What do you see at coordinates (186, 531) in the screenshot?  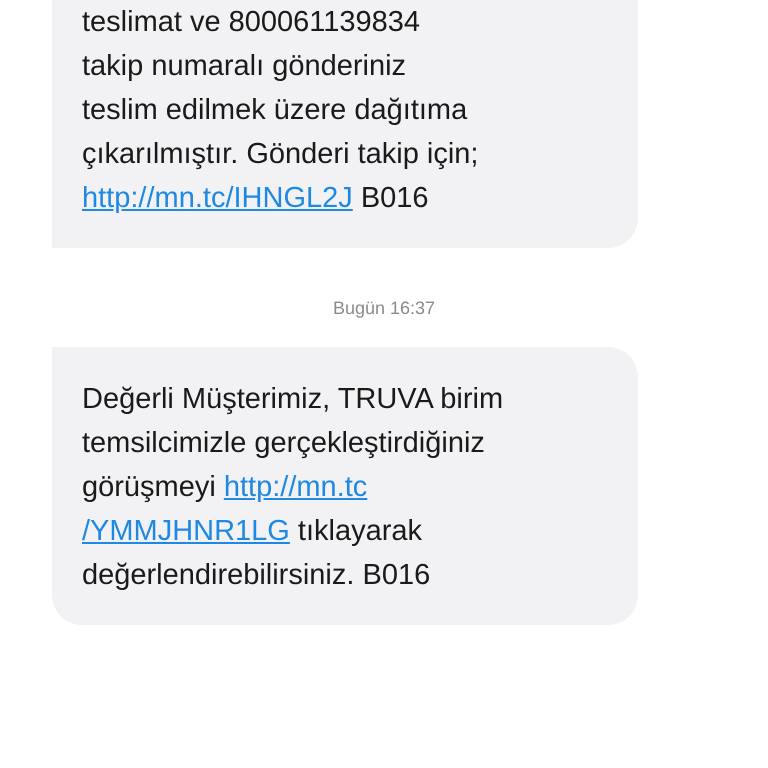 I see `message-link: /YMMJHNR1LG` at bounding box center [186, 531].